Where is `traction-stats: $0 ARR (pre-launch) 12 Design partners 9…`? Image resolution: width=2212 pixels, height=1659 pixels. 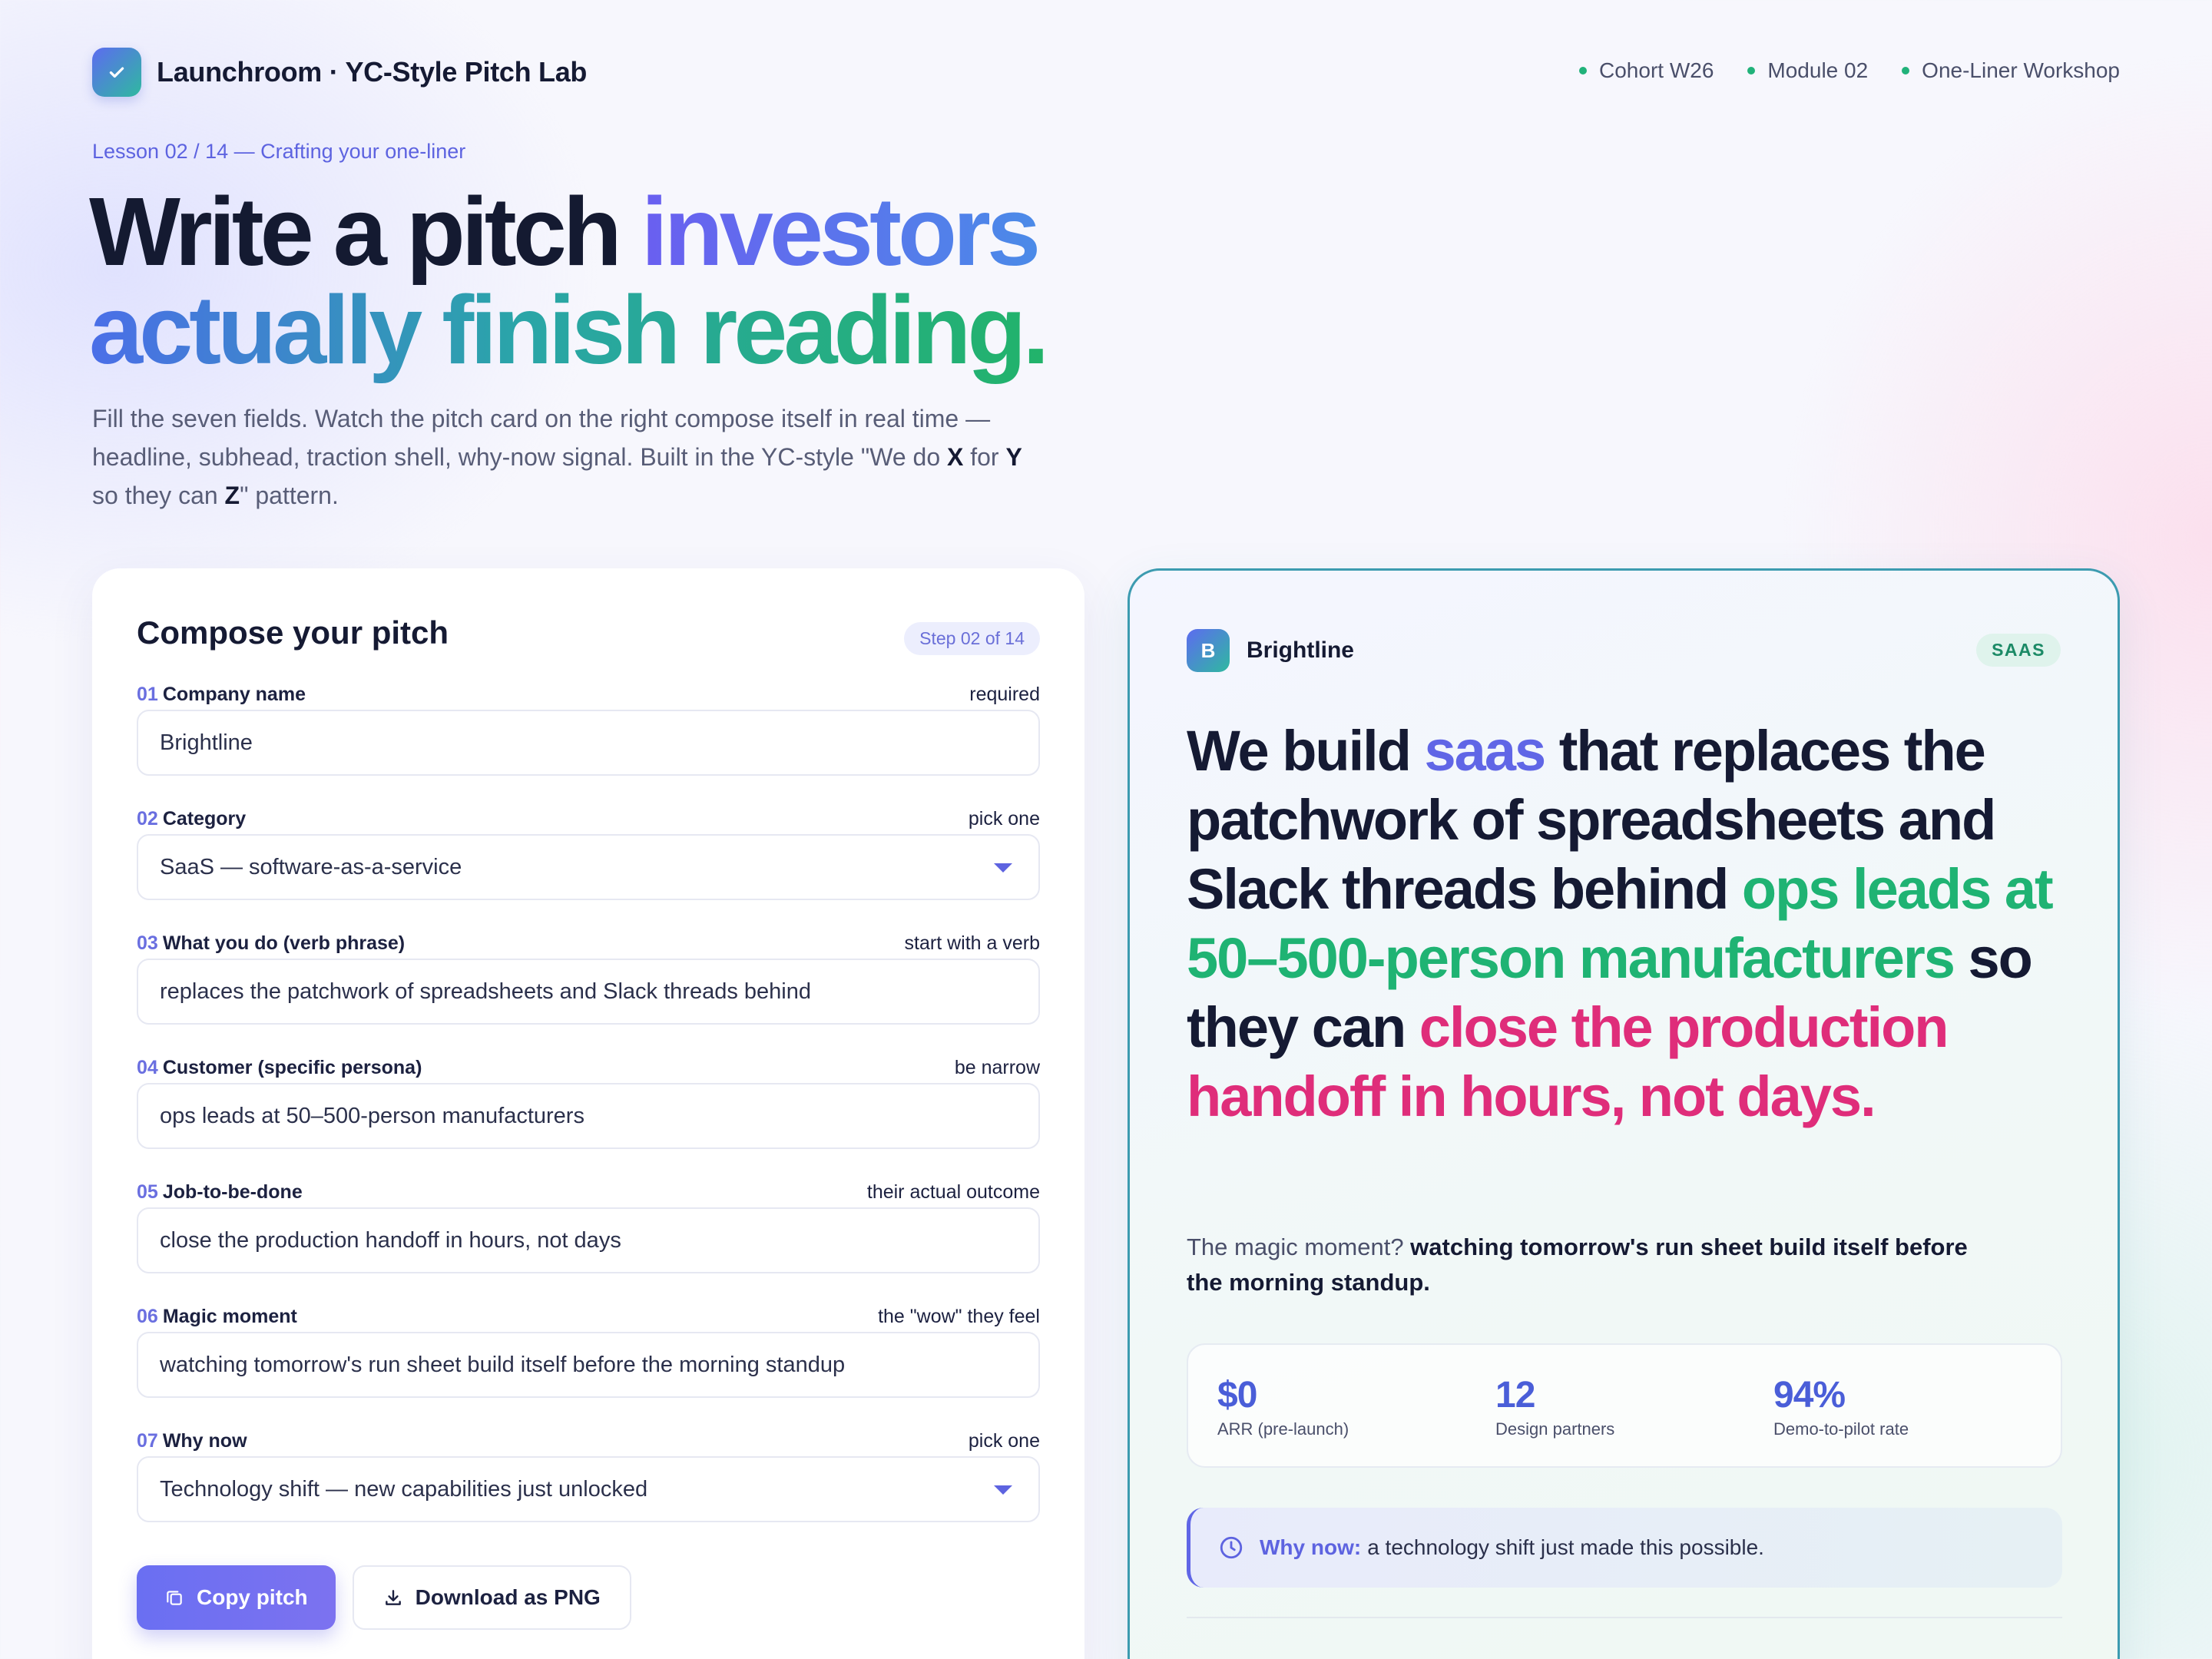
traction-stats: $0 ARR (pre-launch) 12 Design partners 9… is located at coordinates (1624, 1406).